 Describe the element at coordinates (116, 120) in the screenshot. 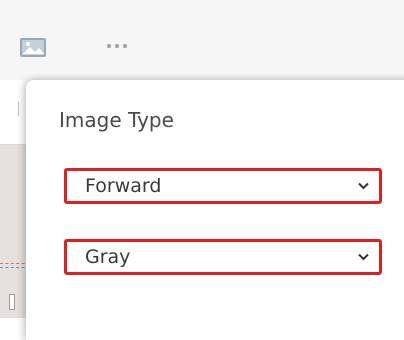

I see `panel-title: Image Type` at that location.